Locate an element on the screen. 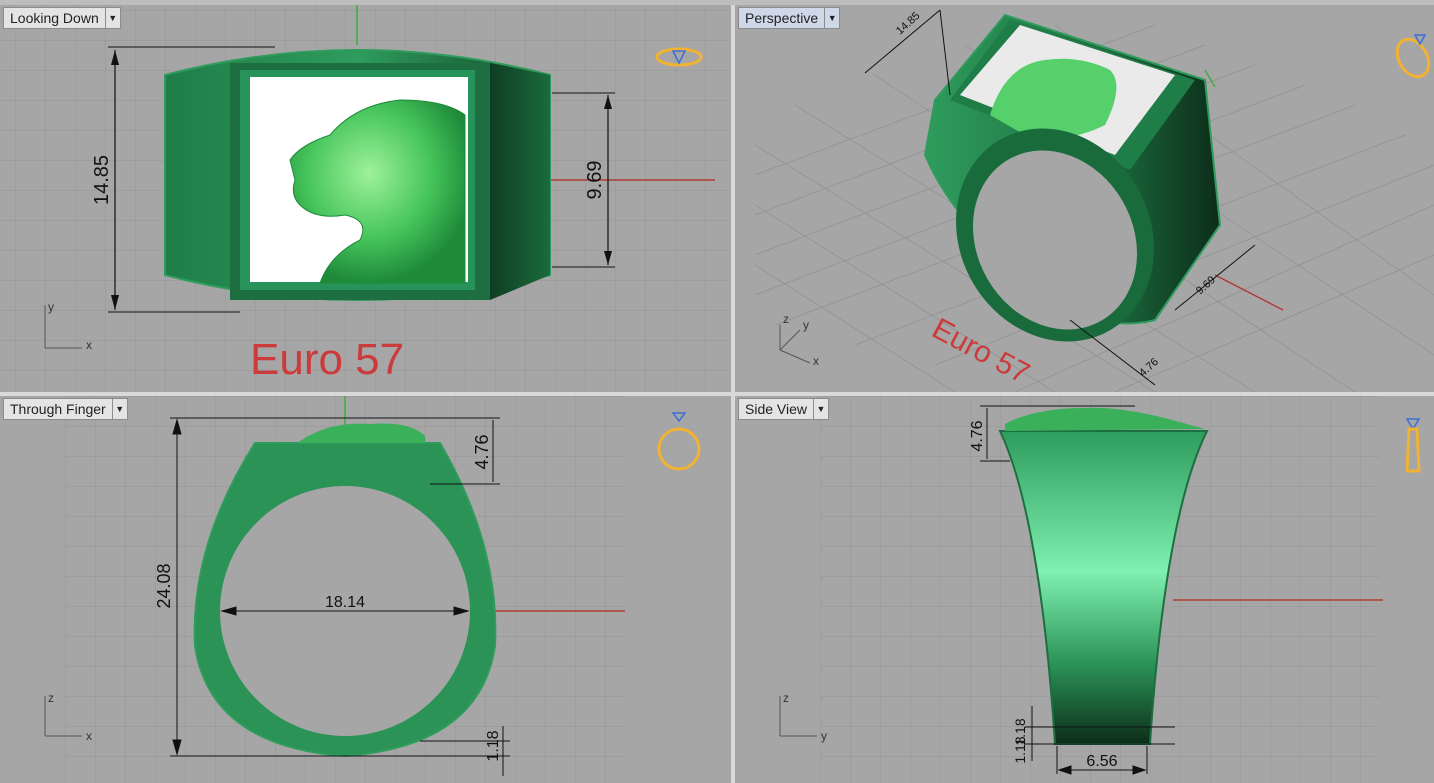 The height and width of the screenshot is (783, 1434). ring-top-model is located at coordinates (357, 175).